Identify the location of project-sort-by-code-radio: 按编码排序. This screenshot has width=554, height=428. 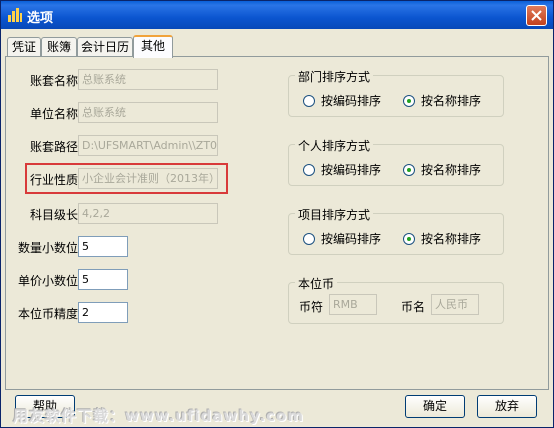
(342, 238).